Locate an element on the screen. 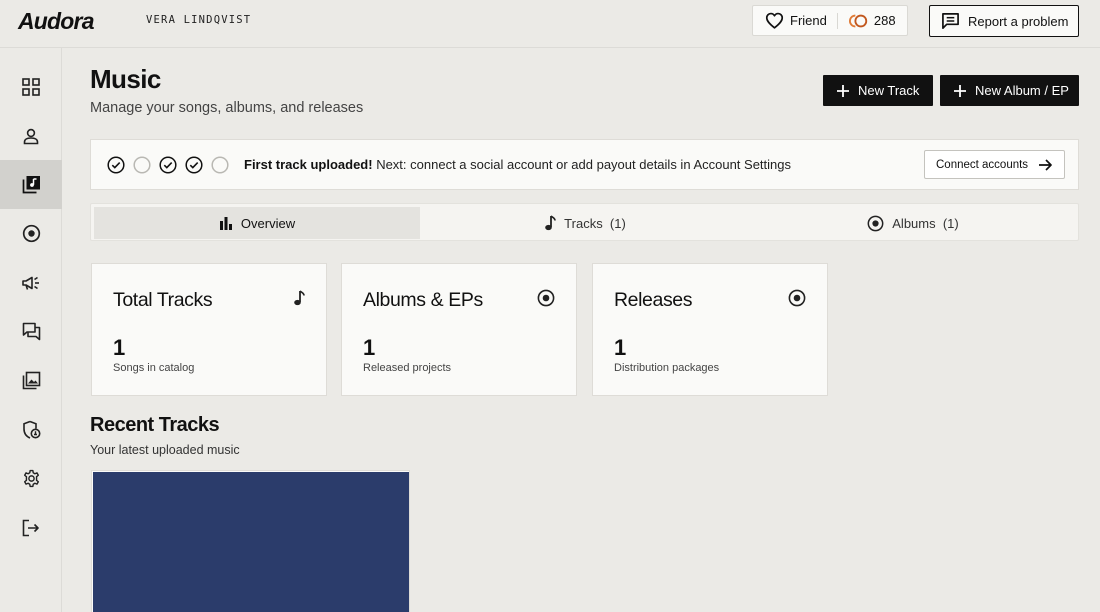 This screenshot has height=612, width=1100. chat-icon is located at coordinates (31, 331).